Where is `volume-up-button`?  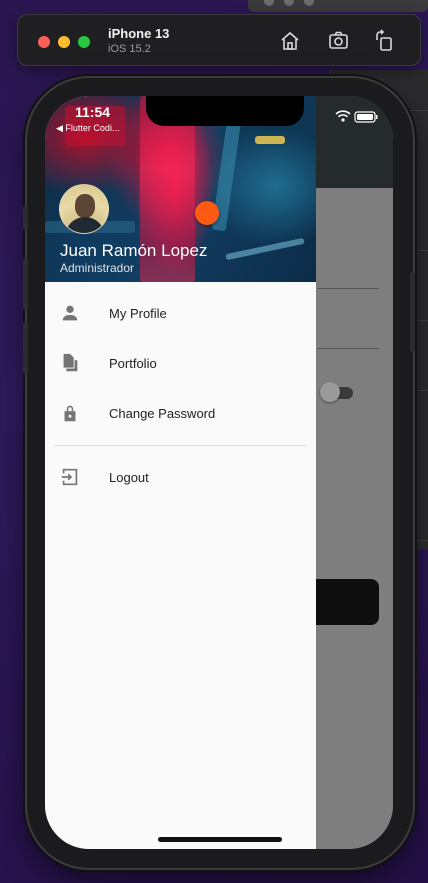
volume-up-button is located at coordinates (25, 284).